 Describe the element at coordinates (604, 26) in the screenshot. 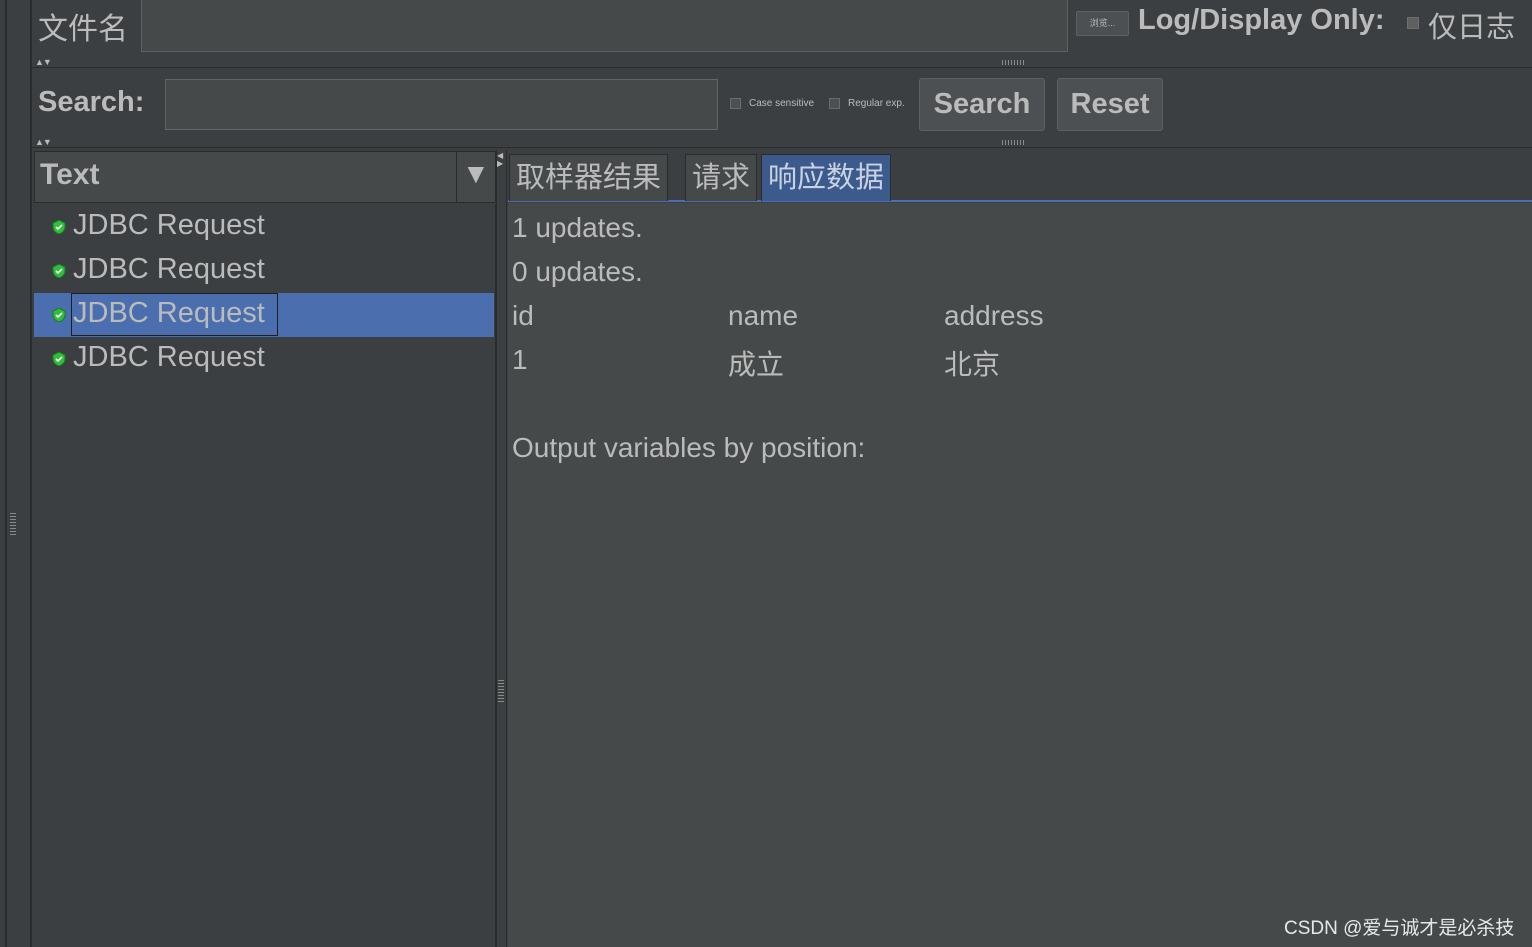

I see `filename-input` at that location.